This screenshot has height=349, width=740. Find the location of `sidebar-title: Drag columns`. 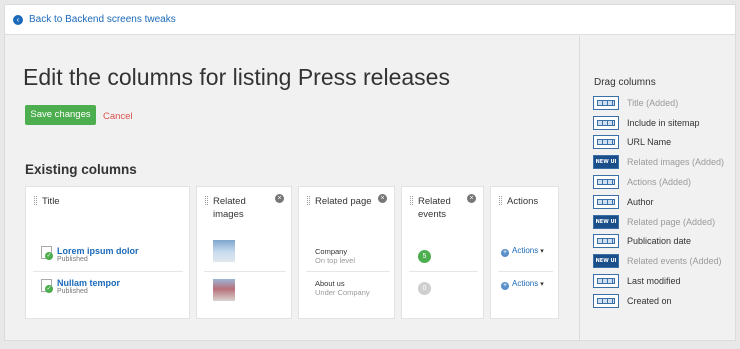

sidebar-title: Drag columns is located at coordinates (625, 82).